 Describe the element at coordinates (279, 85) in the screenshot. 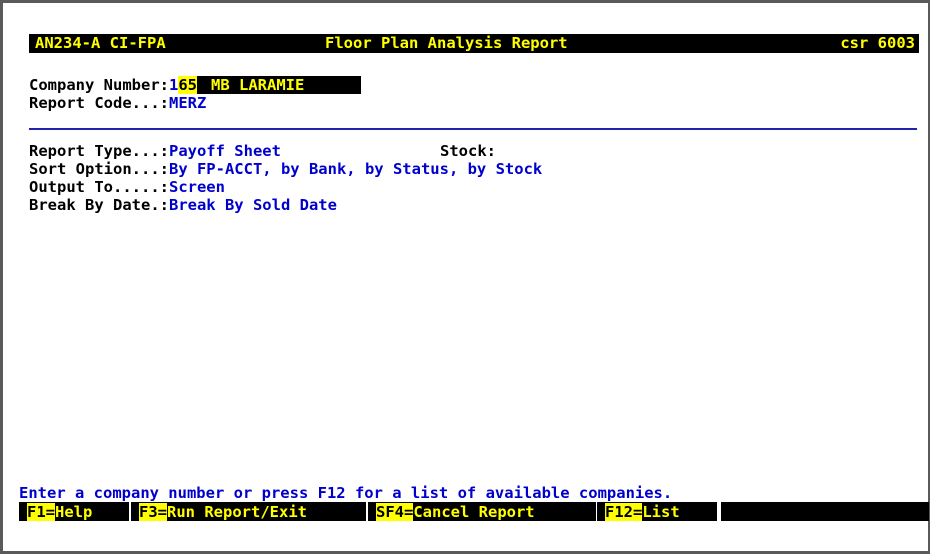

I see `company-name: MB LARAMIE` at that location.